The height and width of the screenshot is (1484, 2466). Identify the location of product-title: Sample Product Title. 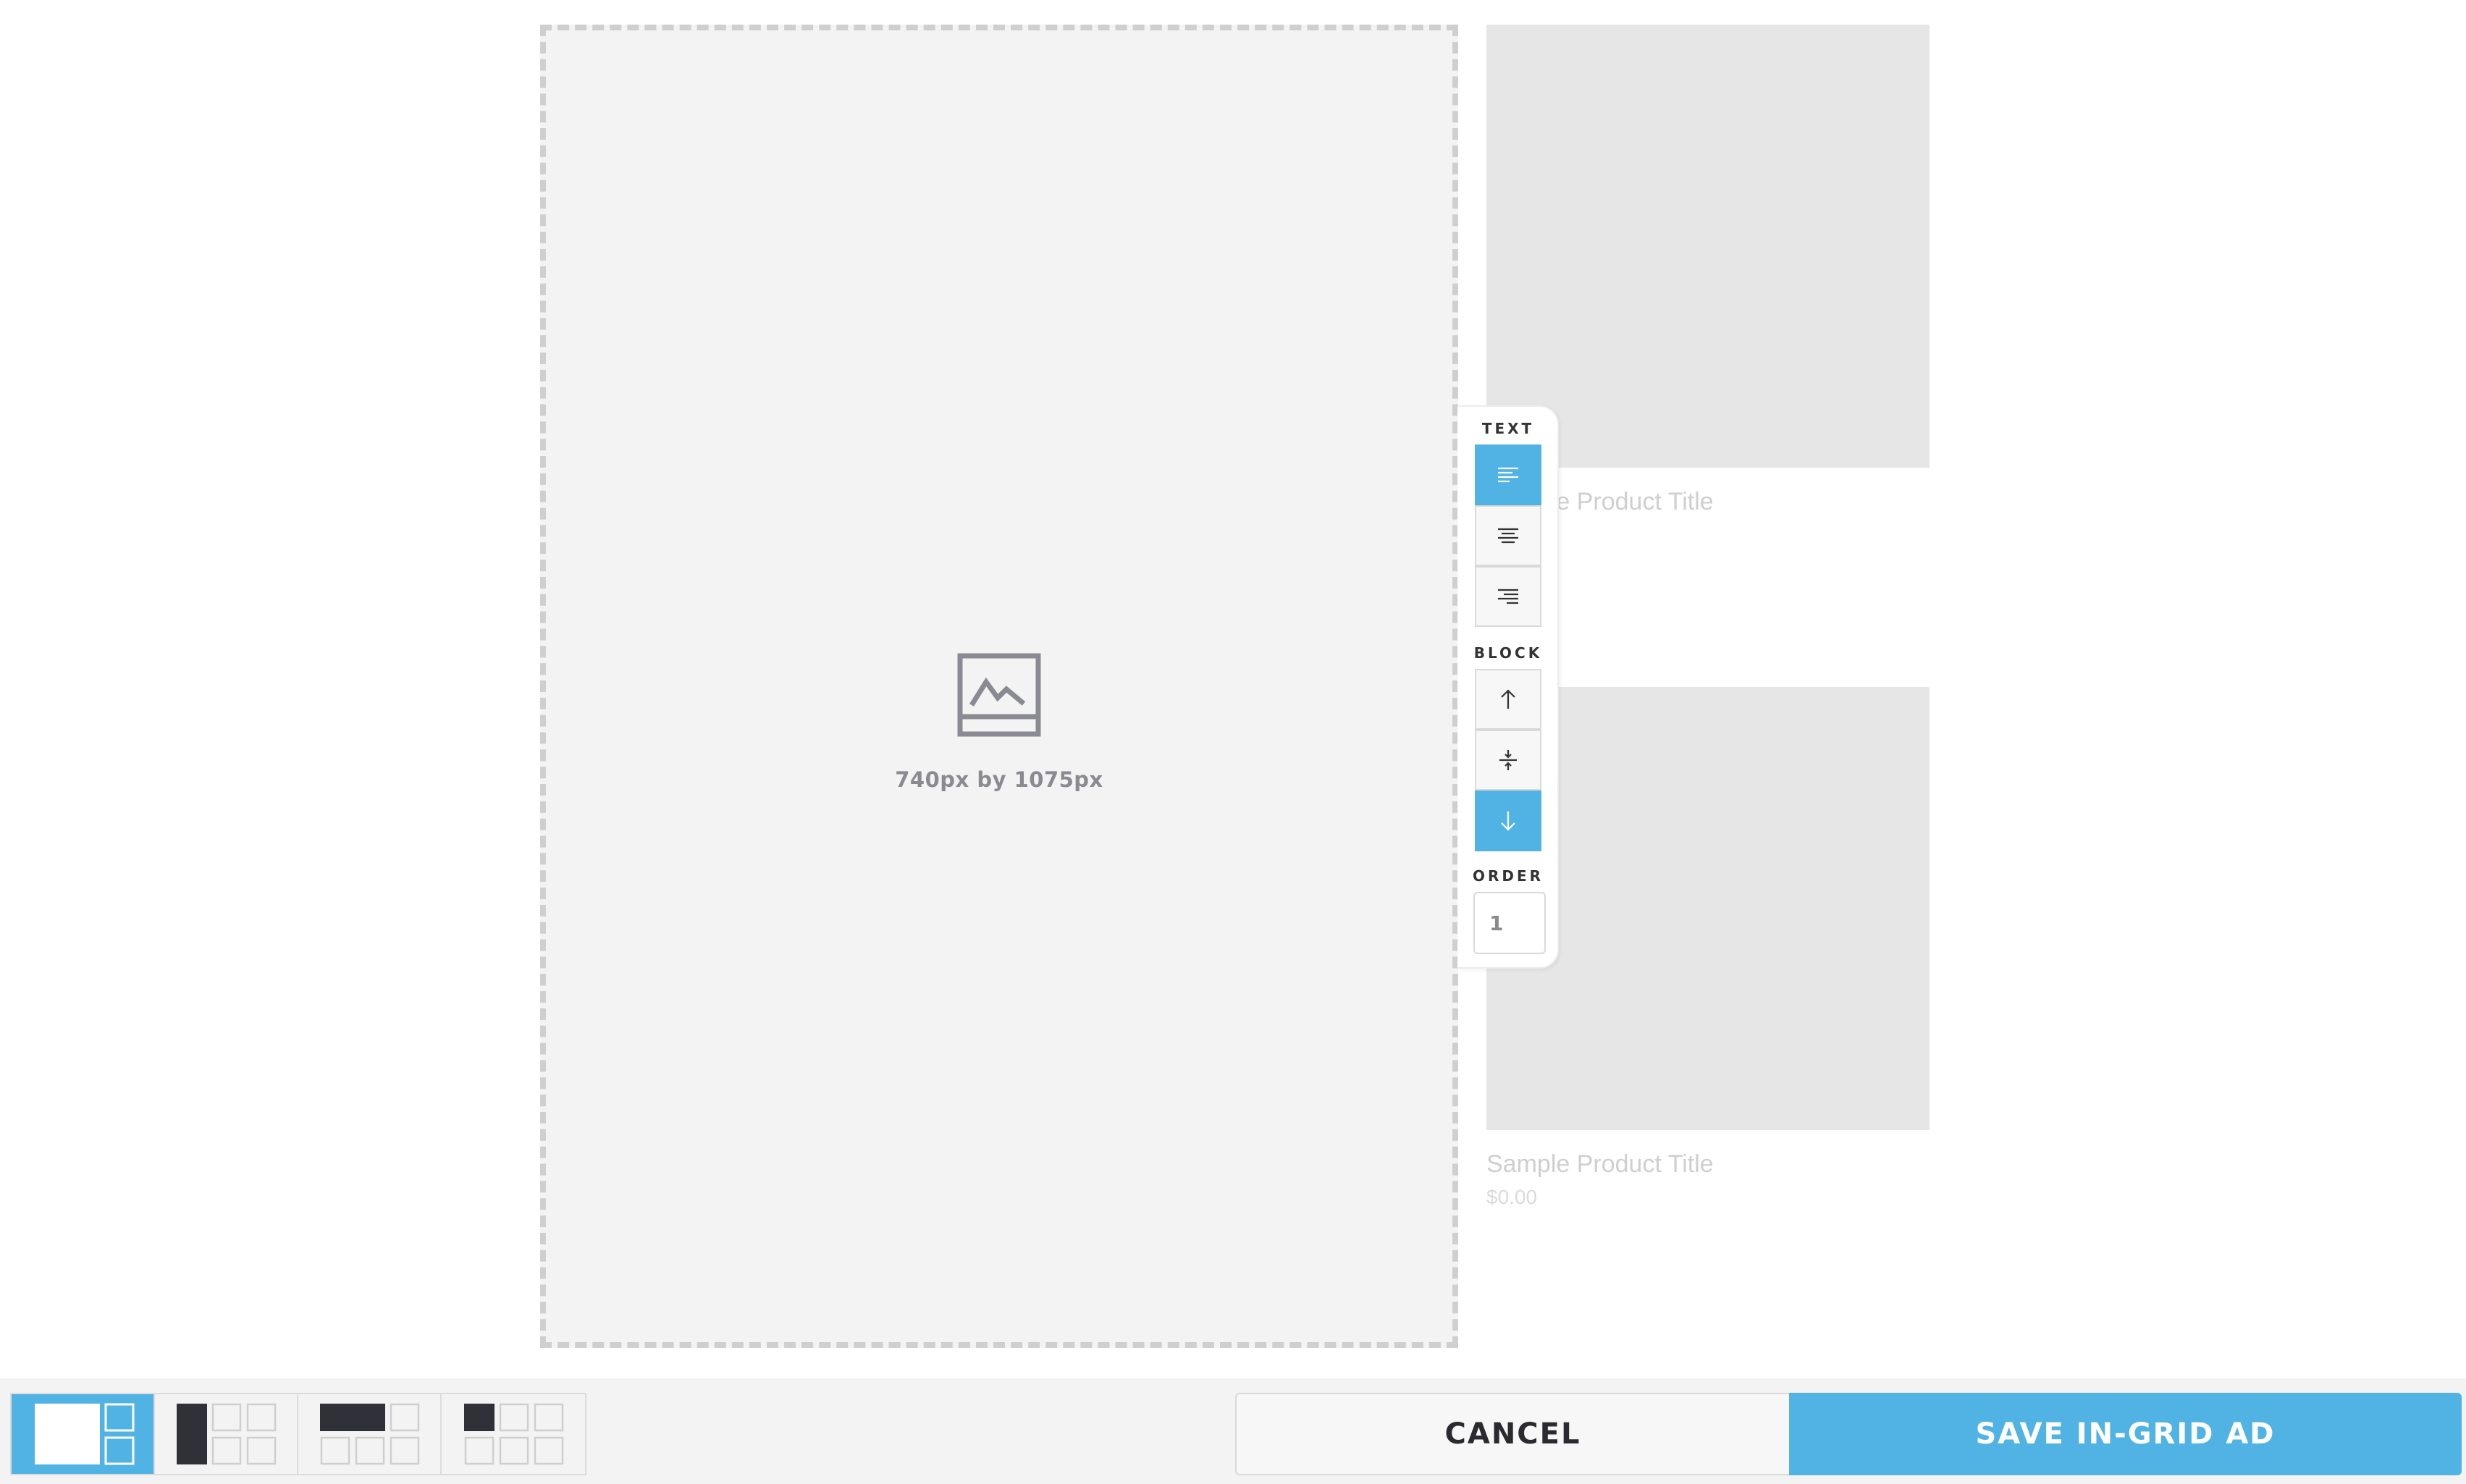
(1600, 1164).